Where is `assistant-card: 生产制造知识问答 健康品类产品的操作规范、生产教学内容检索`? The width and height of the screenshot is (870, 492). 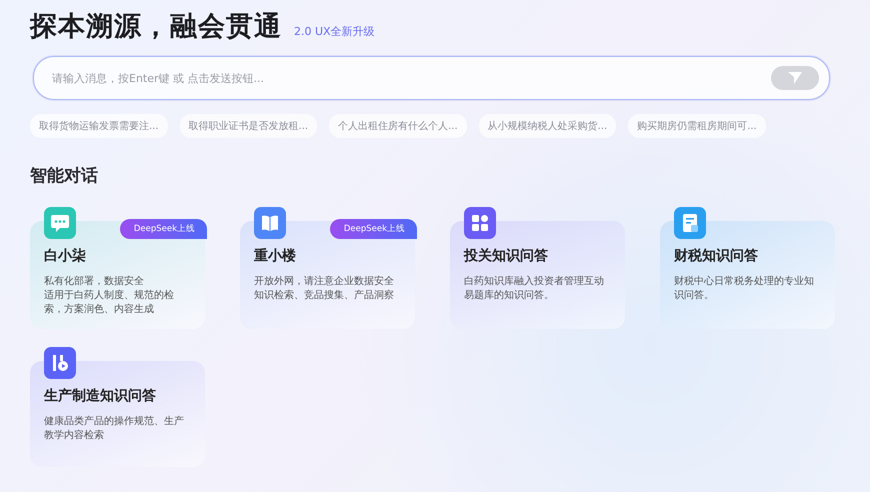 assistant-card: 生产制造知识问答 健康品类产品的操作规范、生产教学内容检索 is located at coordinates (117, 407).